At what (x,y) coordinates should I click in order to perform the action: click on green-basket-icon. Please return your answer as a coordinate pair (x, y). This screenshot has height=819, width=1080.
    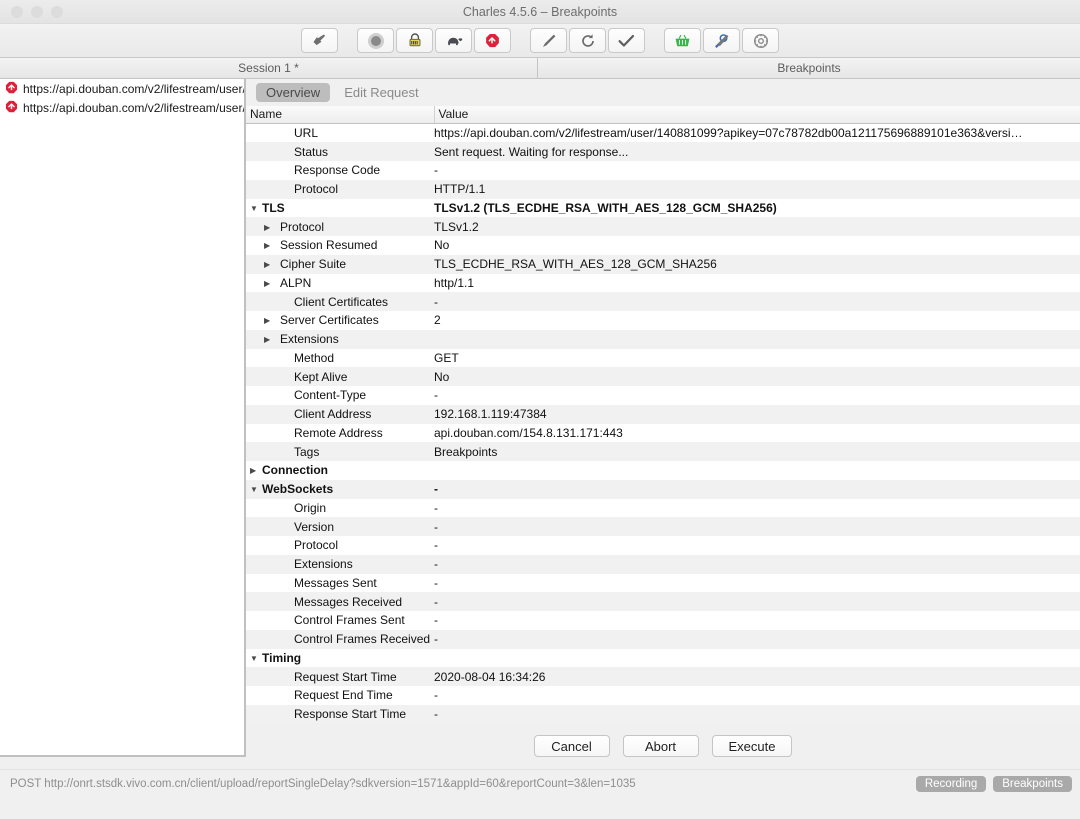
    Looking at the image, I should click on (682, 40).